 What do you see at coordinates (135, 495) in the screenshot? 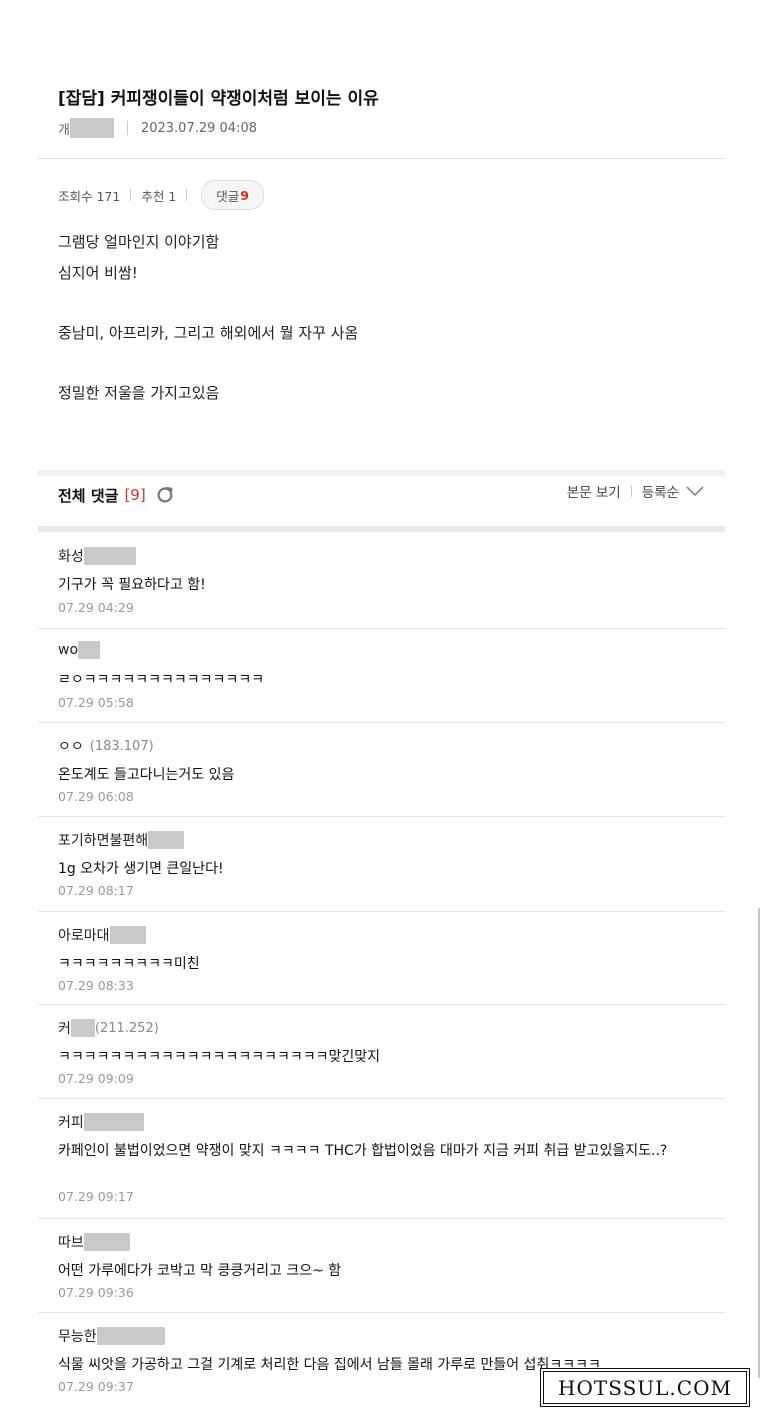
I see `comments-total: [9]` at bounding box center [135, 495].